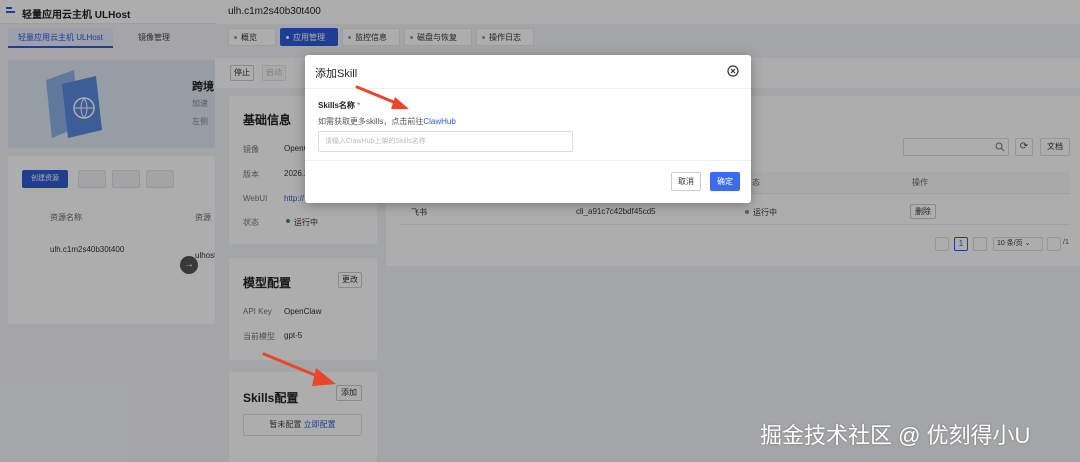 This screenshot has width=1080, height=462. I want to click on divider, so click(528, 160).